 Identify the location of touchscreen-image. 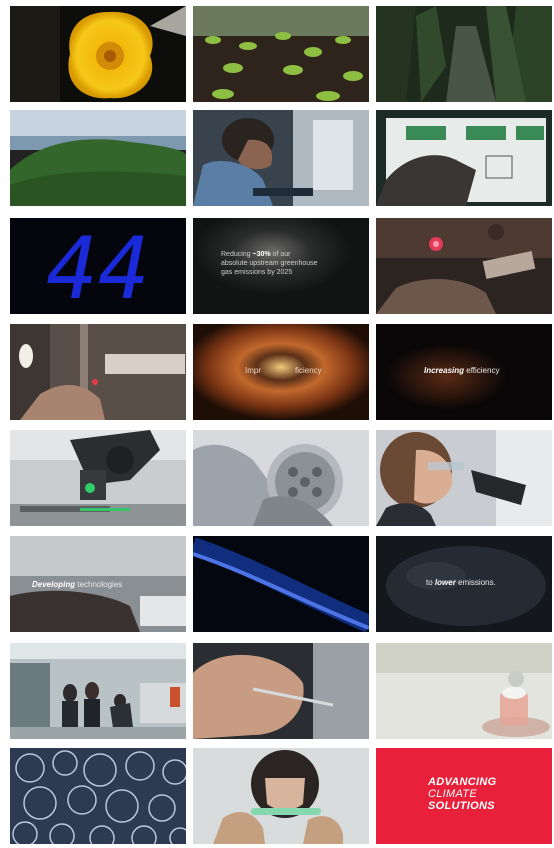
(464, 158).